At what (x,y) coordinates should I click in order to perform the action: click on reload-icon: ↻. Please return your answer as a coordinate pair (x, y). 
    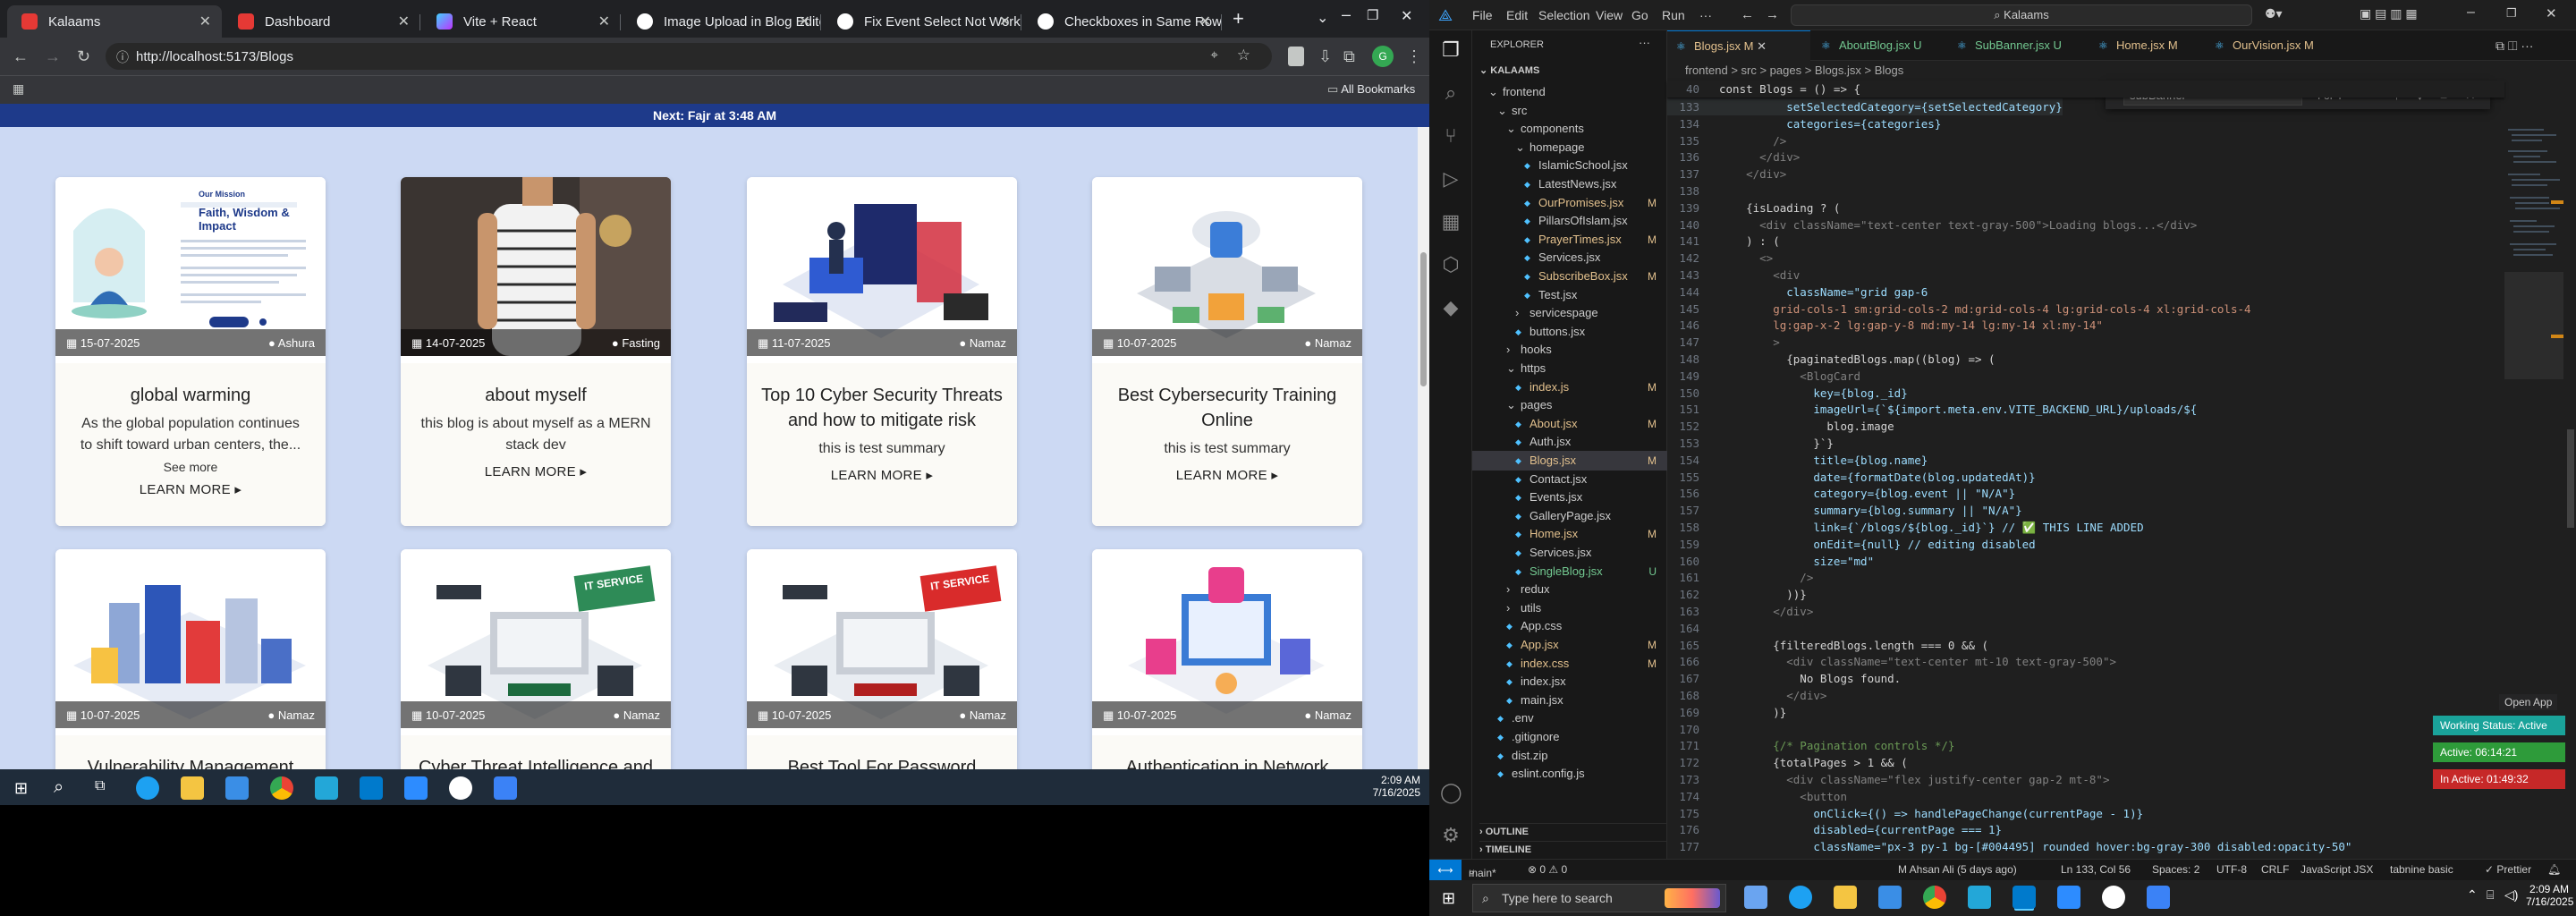
    Looking at the image, I should click on (83, 56).